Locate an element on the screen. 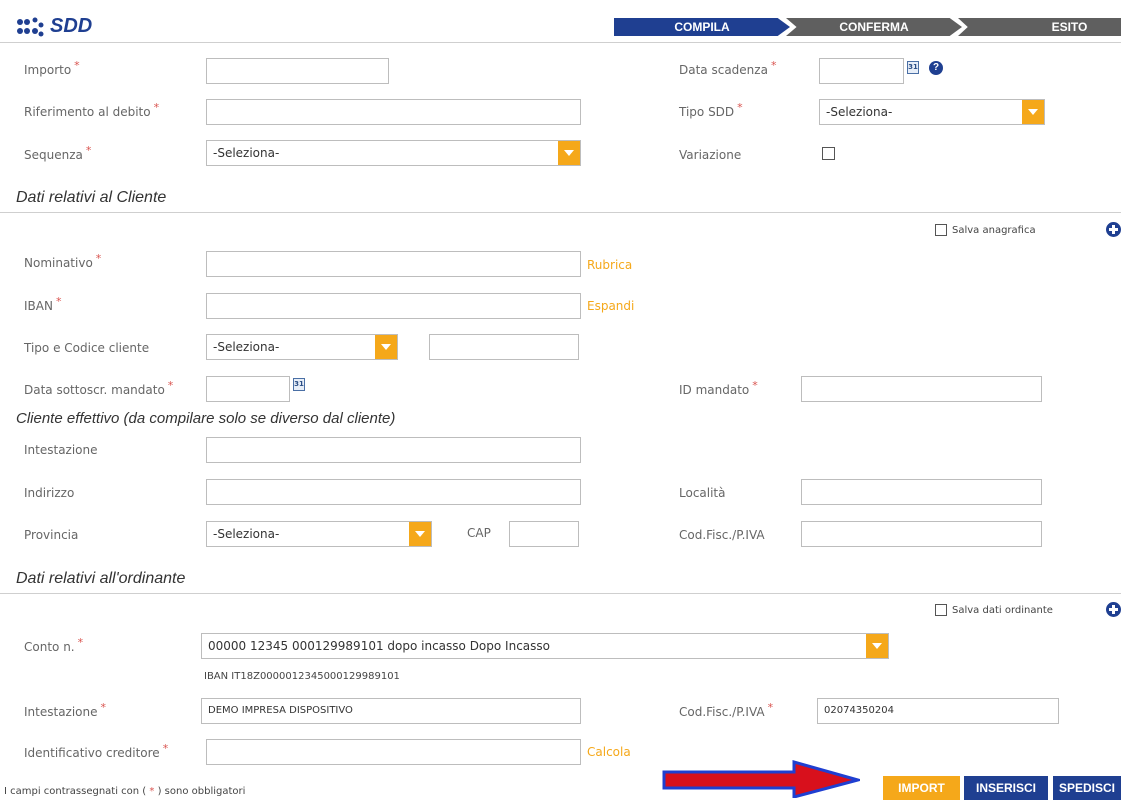  data-sottoscr-label: Data sottoscr. mandato * is located at coordinates (99, 388).